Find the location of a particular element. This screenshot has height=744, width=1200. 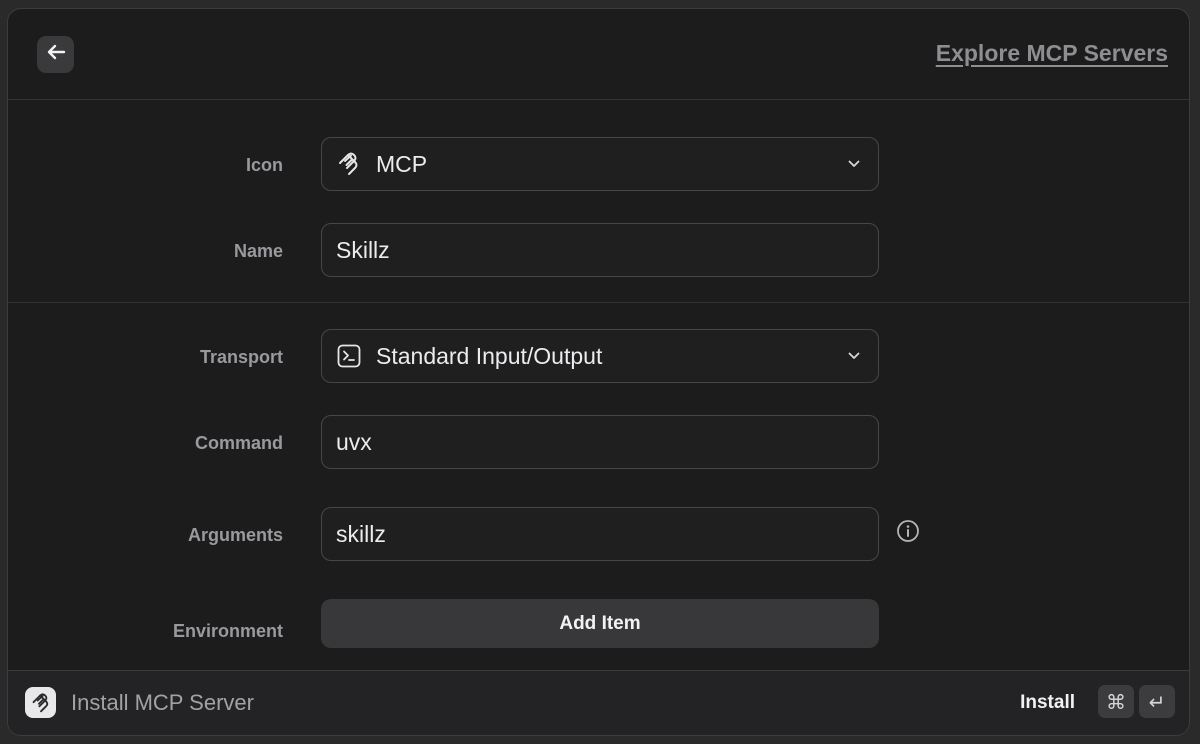

transport-label: Transport is located at coordinates (241, 357).